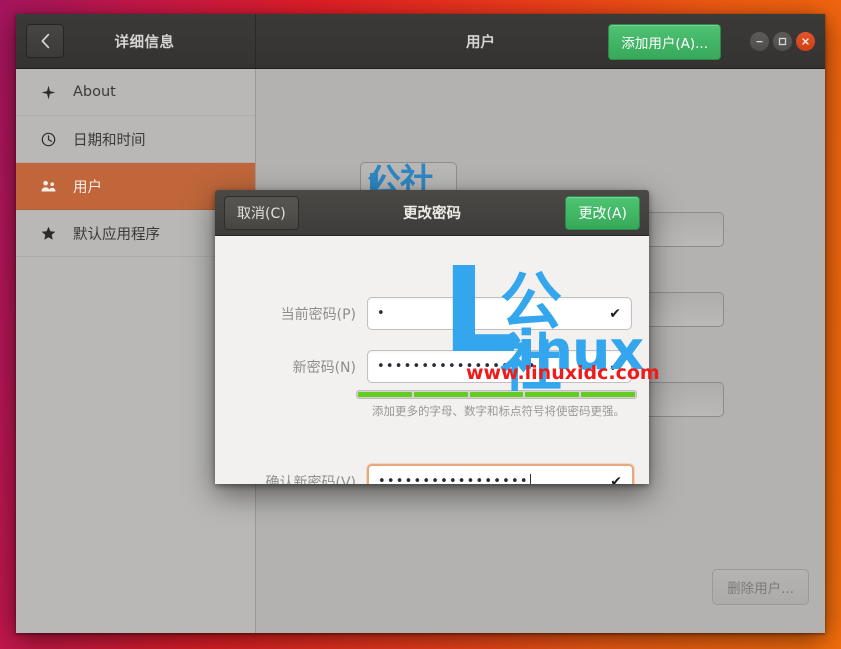  I want to click on confirm-password-value-wrap: •••••••••••••••••, so click(454, 475).